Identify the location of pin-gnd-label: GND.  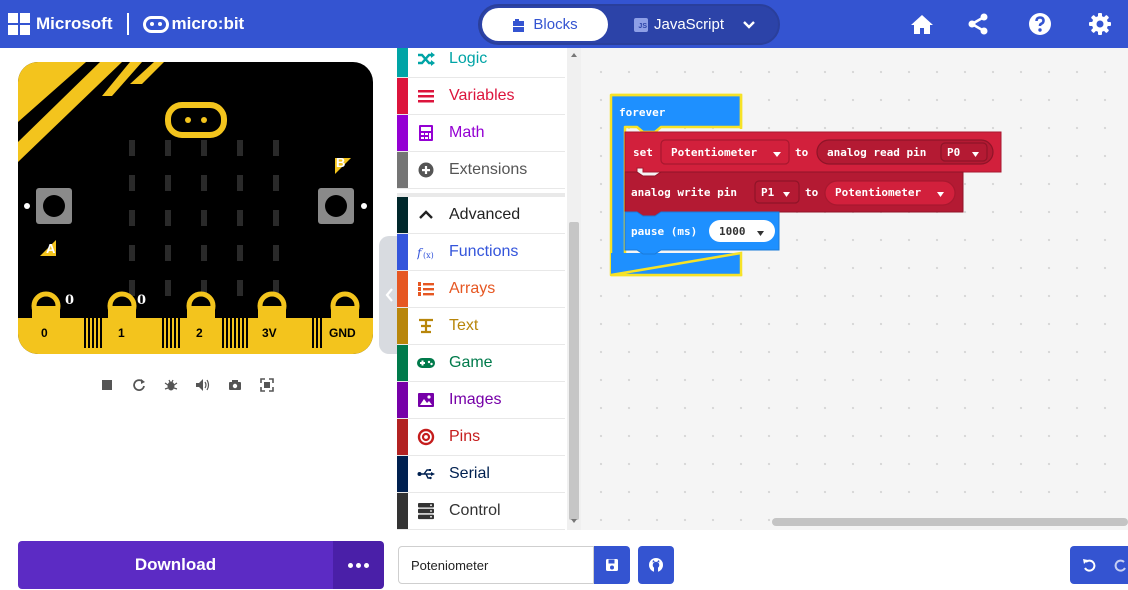
(342, 333).